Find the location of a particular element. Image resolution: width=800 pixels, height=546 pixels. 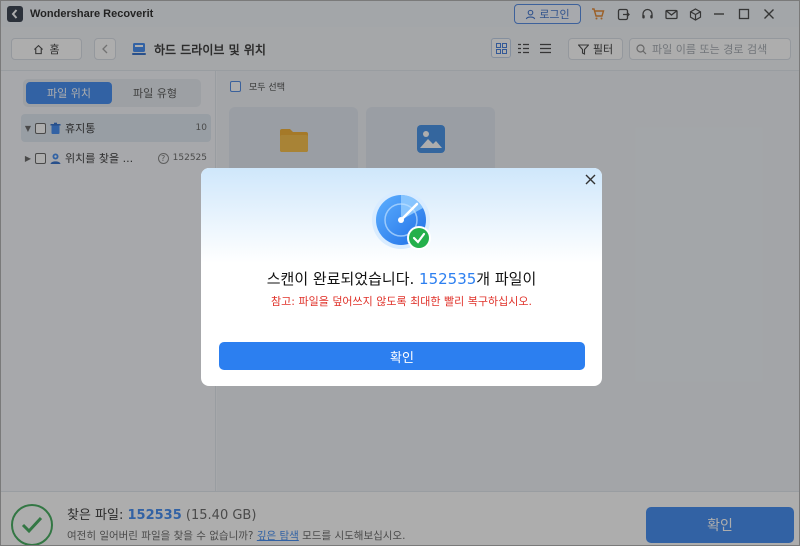

heading-prefix: 스캔이 완료되었습니다. is located at coordinates (343, 279).